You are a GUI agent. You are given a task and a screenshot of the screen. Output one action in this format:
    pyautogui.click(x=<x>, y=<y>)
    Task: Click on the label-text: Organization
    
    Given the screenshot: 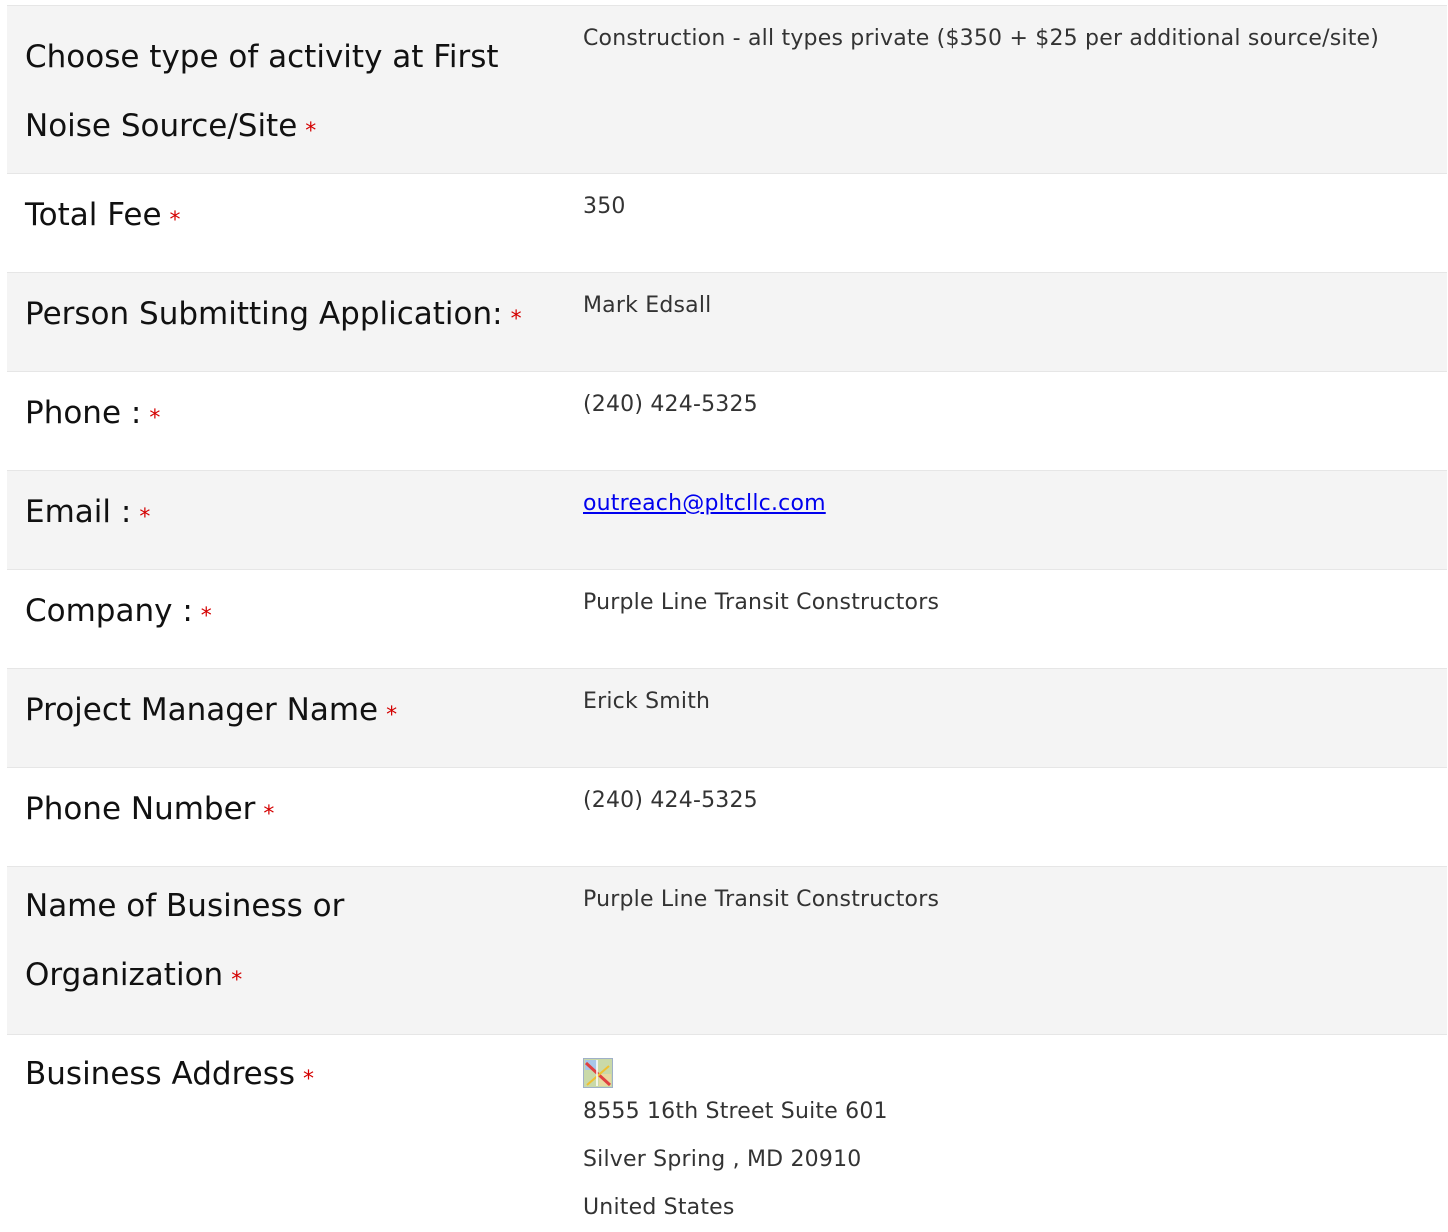 What is the action you would take?
    pyautogui.click(x=124, y=975)
    